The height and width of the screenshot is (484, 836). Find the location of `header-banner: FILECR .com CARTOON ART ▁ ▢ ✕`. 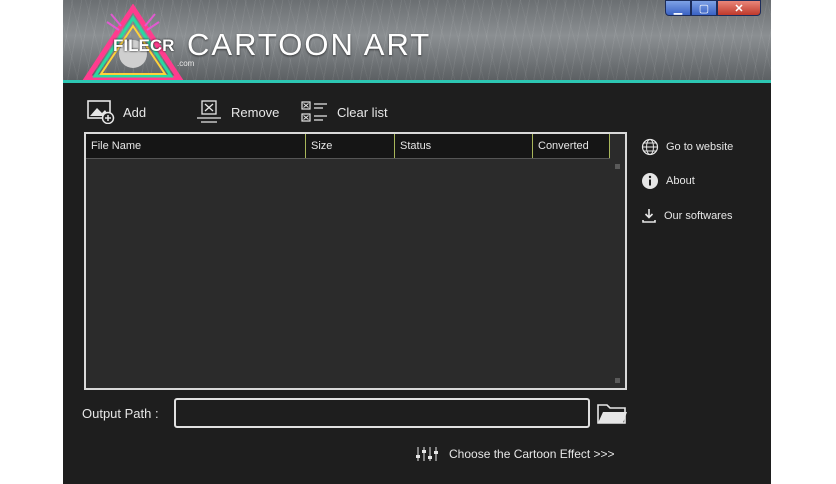

header-banner: FILECR .com CARTOON ART ▁ ▢ ✕ is located at coordinates (417, 40).